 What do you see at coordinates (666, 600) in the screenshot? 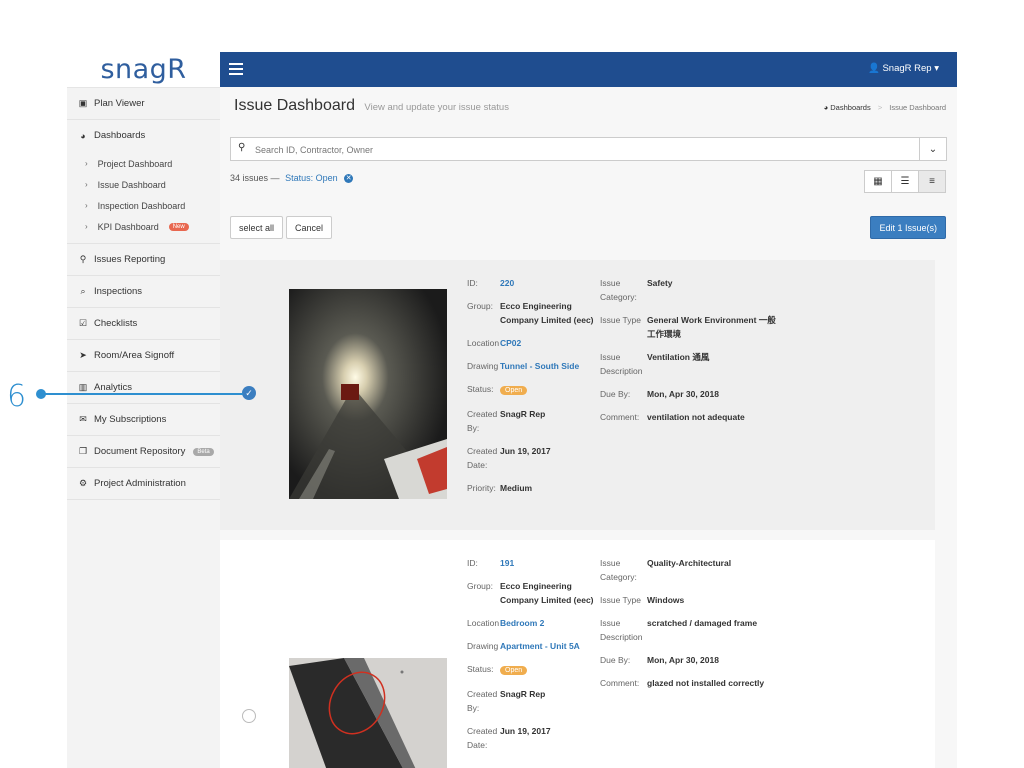
I see `issue-type: Windows` at bounding box center [666, 600].